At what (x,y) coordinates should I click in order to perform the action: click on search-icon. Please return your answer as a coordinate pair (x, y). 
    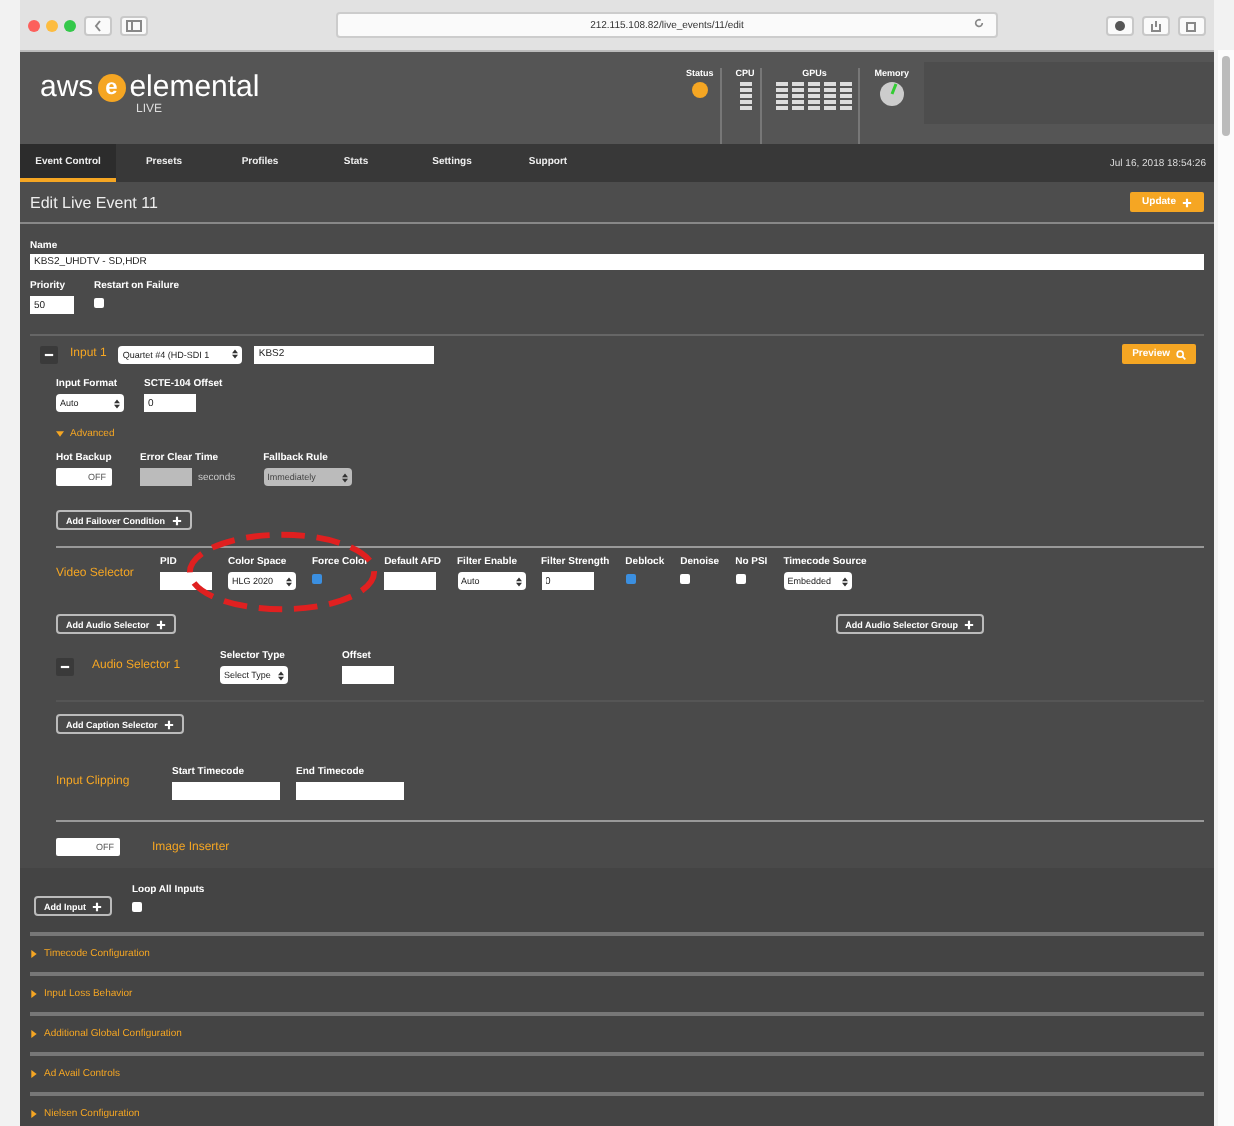
    Looking at the image, I should click on (1181, 354).